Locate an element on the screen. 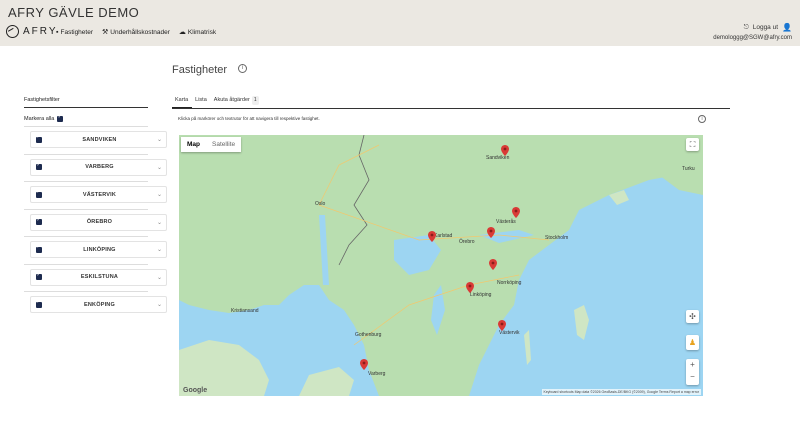 Image resolution: width=800 pixels, height=435 pixels. city-filter-enkoping: ENKÖPING ⌄ is located at coordinates (98, 304).